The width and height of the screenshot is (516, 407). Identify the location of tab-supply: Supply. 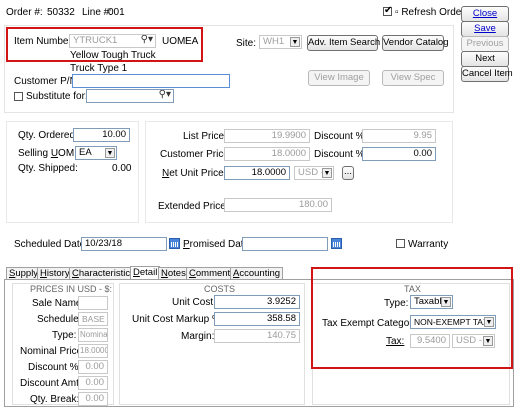
(24, 273).